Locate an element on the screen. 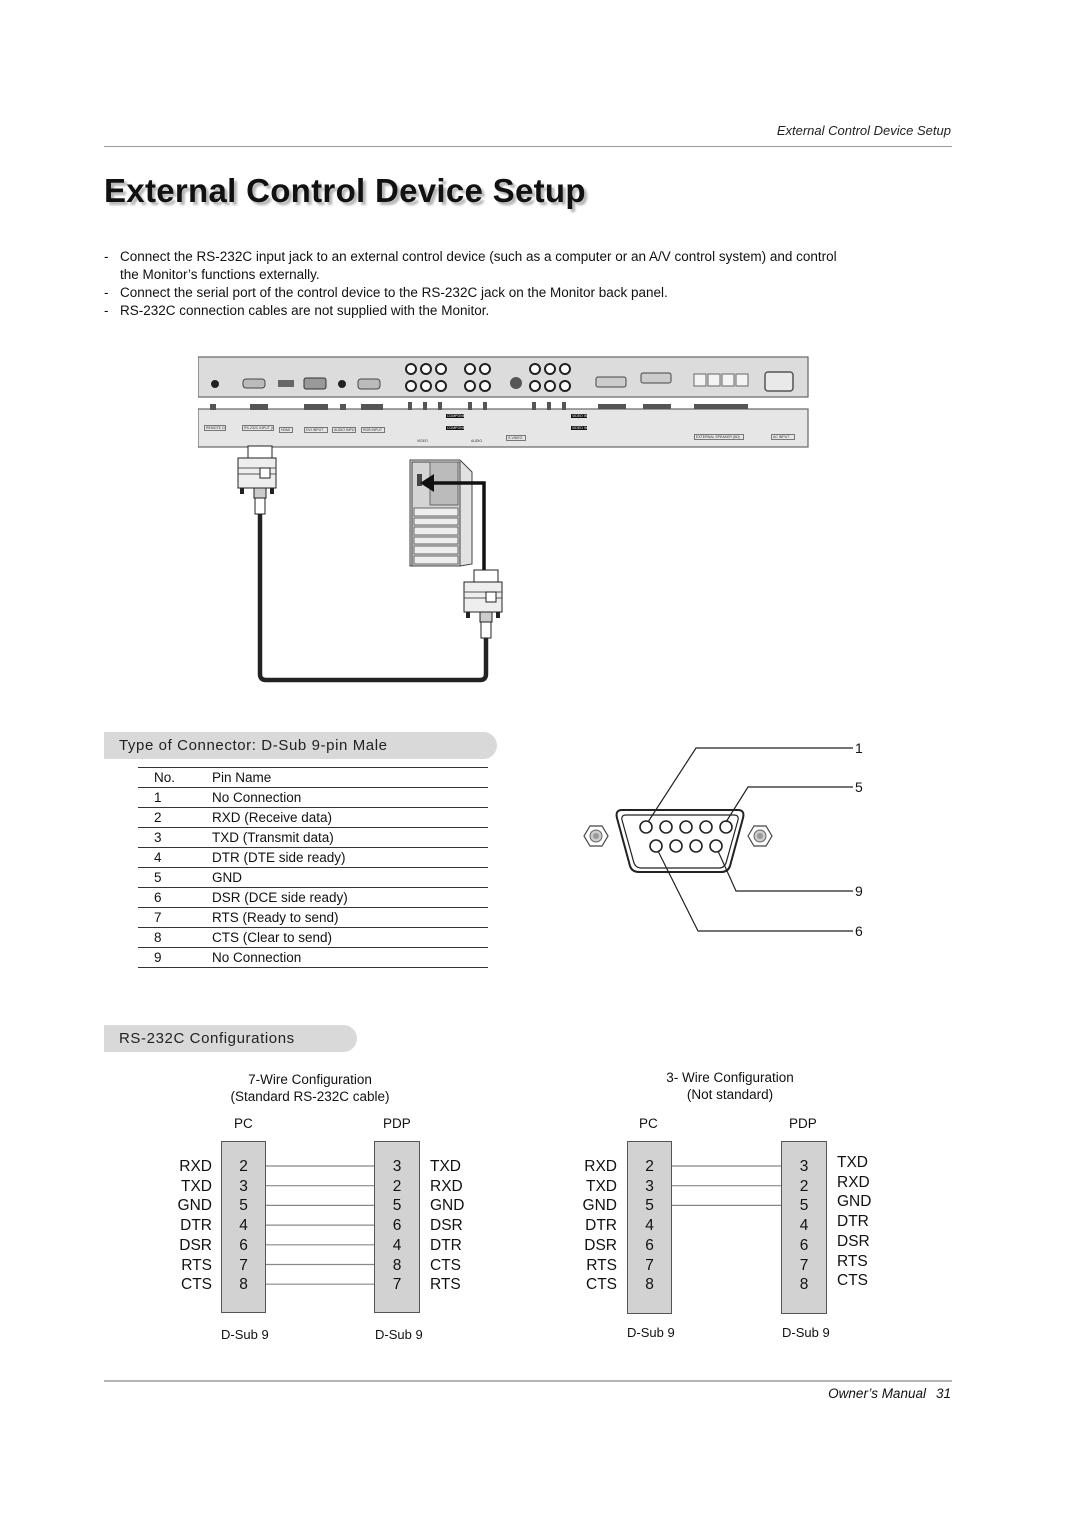 The width and height of the screenshot is (1080, 1528). label-rs232c-input: RS-232C INPUT (CONTROL/SERVICE) is located at coordinates (258, 428).